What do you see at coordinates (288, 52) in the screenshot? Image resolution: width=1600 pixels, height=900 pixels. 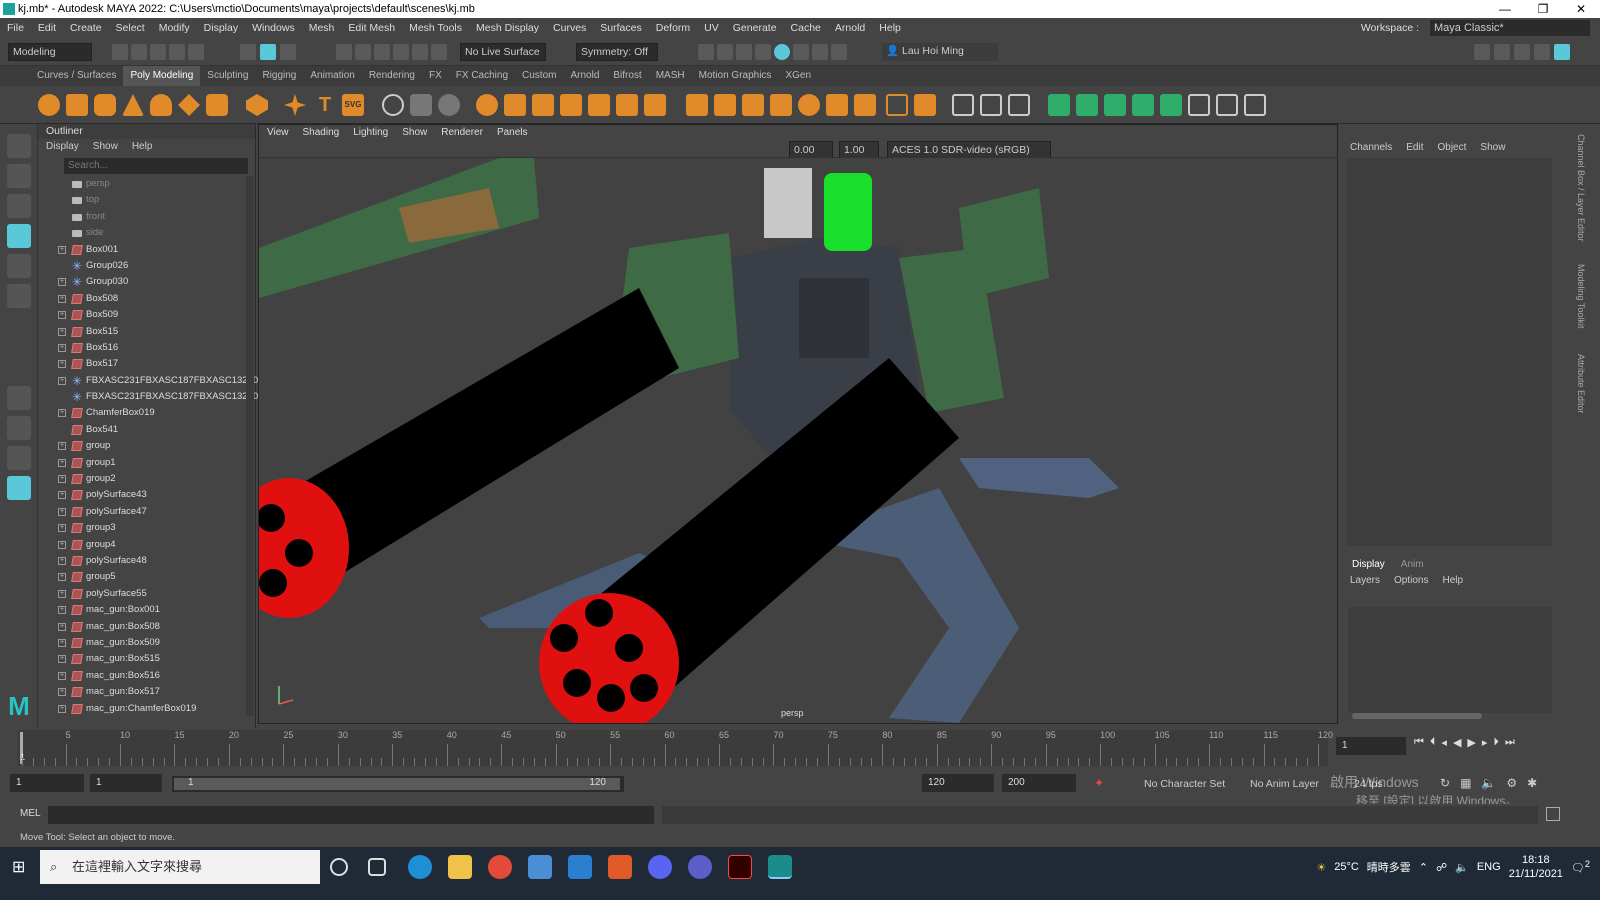 I see `select-component-icon` at bounding box center [288, 52].